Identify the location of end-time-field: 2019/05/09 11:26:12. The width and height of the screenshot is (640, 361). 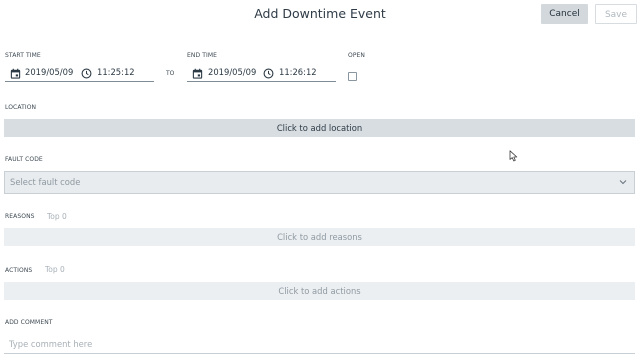
(261, 74).